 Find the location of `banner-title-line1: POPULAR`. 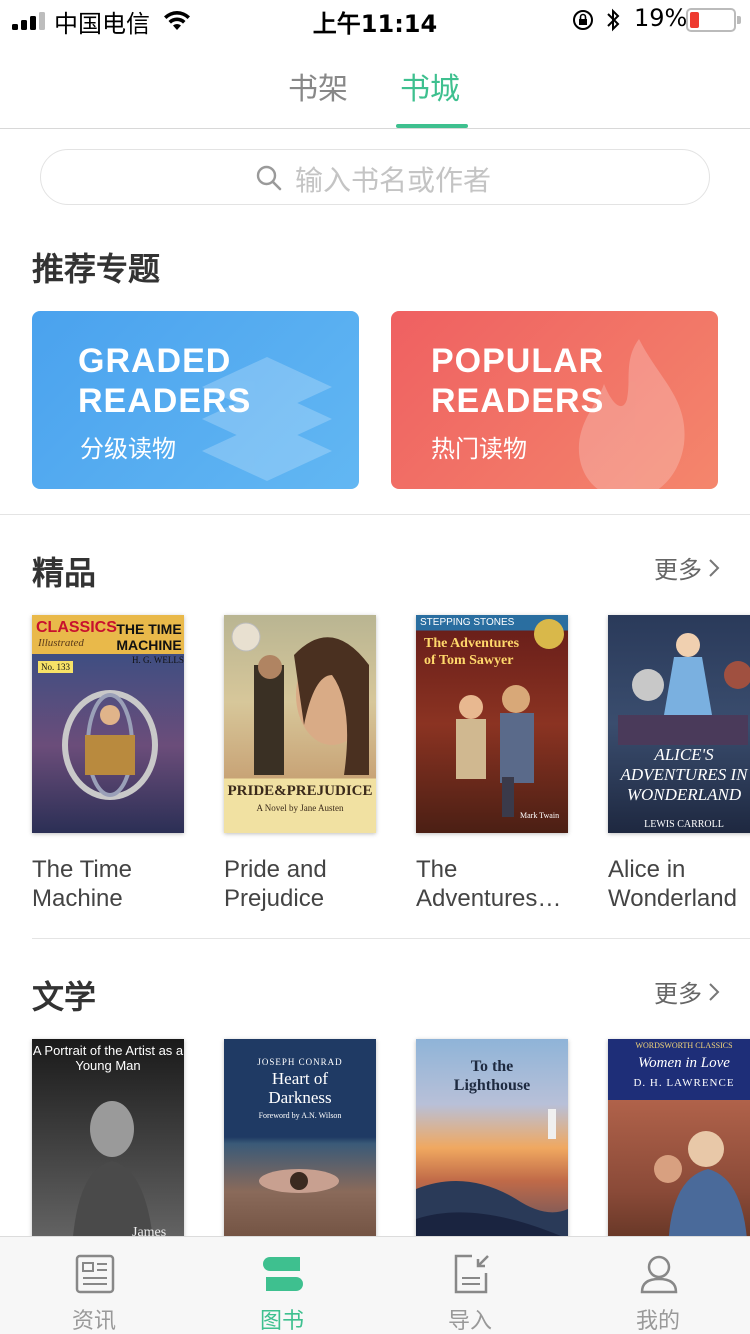

banner-title-line1: POPULAR is located at coordinates (518, 361).